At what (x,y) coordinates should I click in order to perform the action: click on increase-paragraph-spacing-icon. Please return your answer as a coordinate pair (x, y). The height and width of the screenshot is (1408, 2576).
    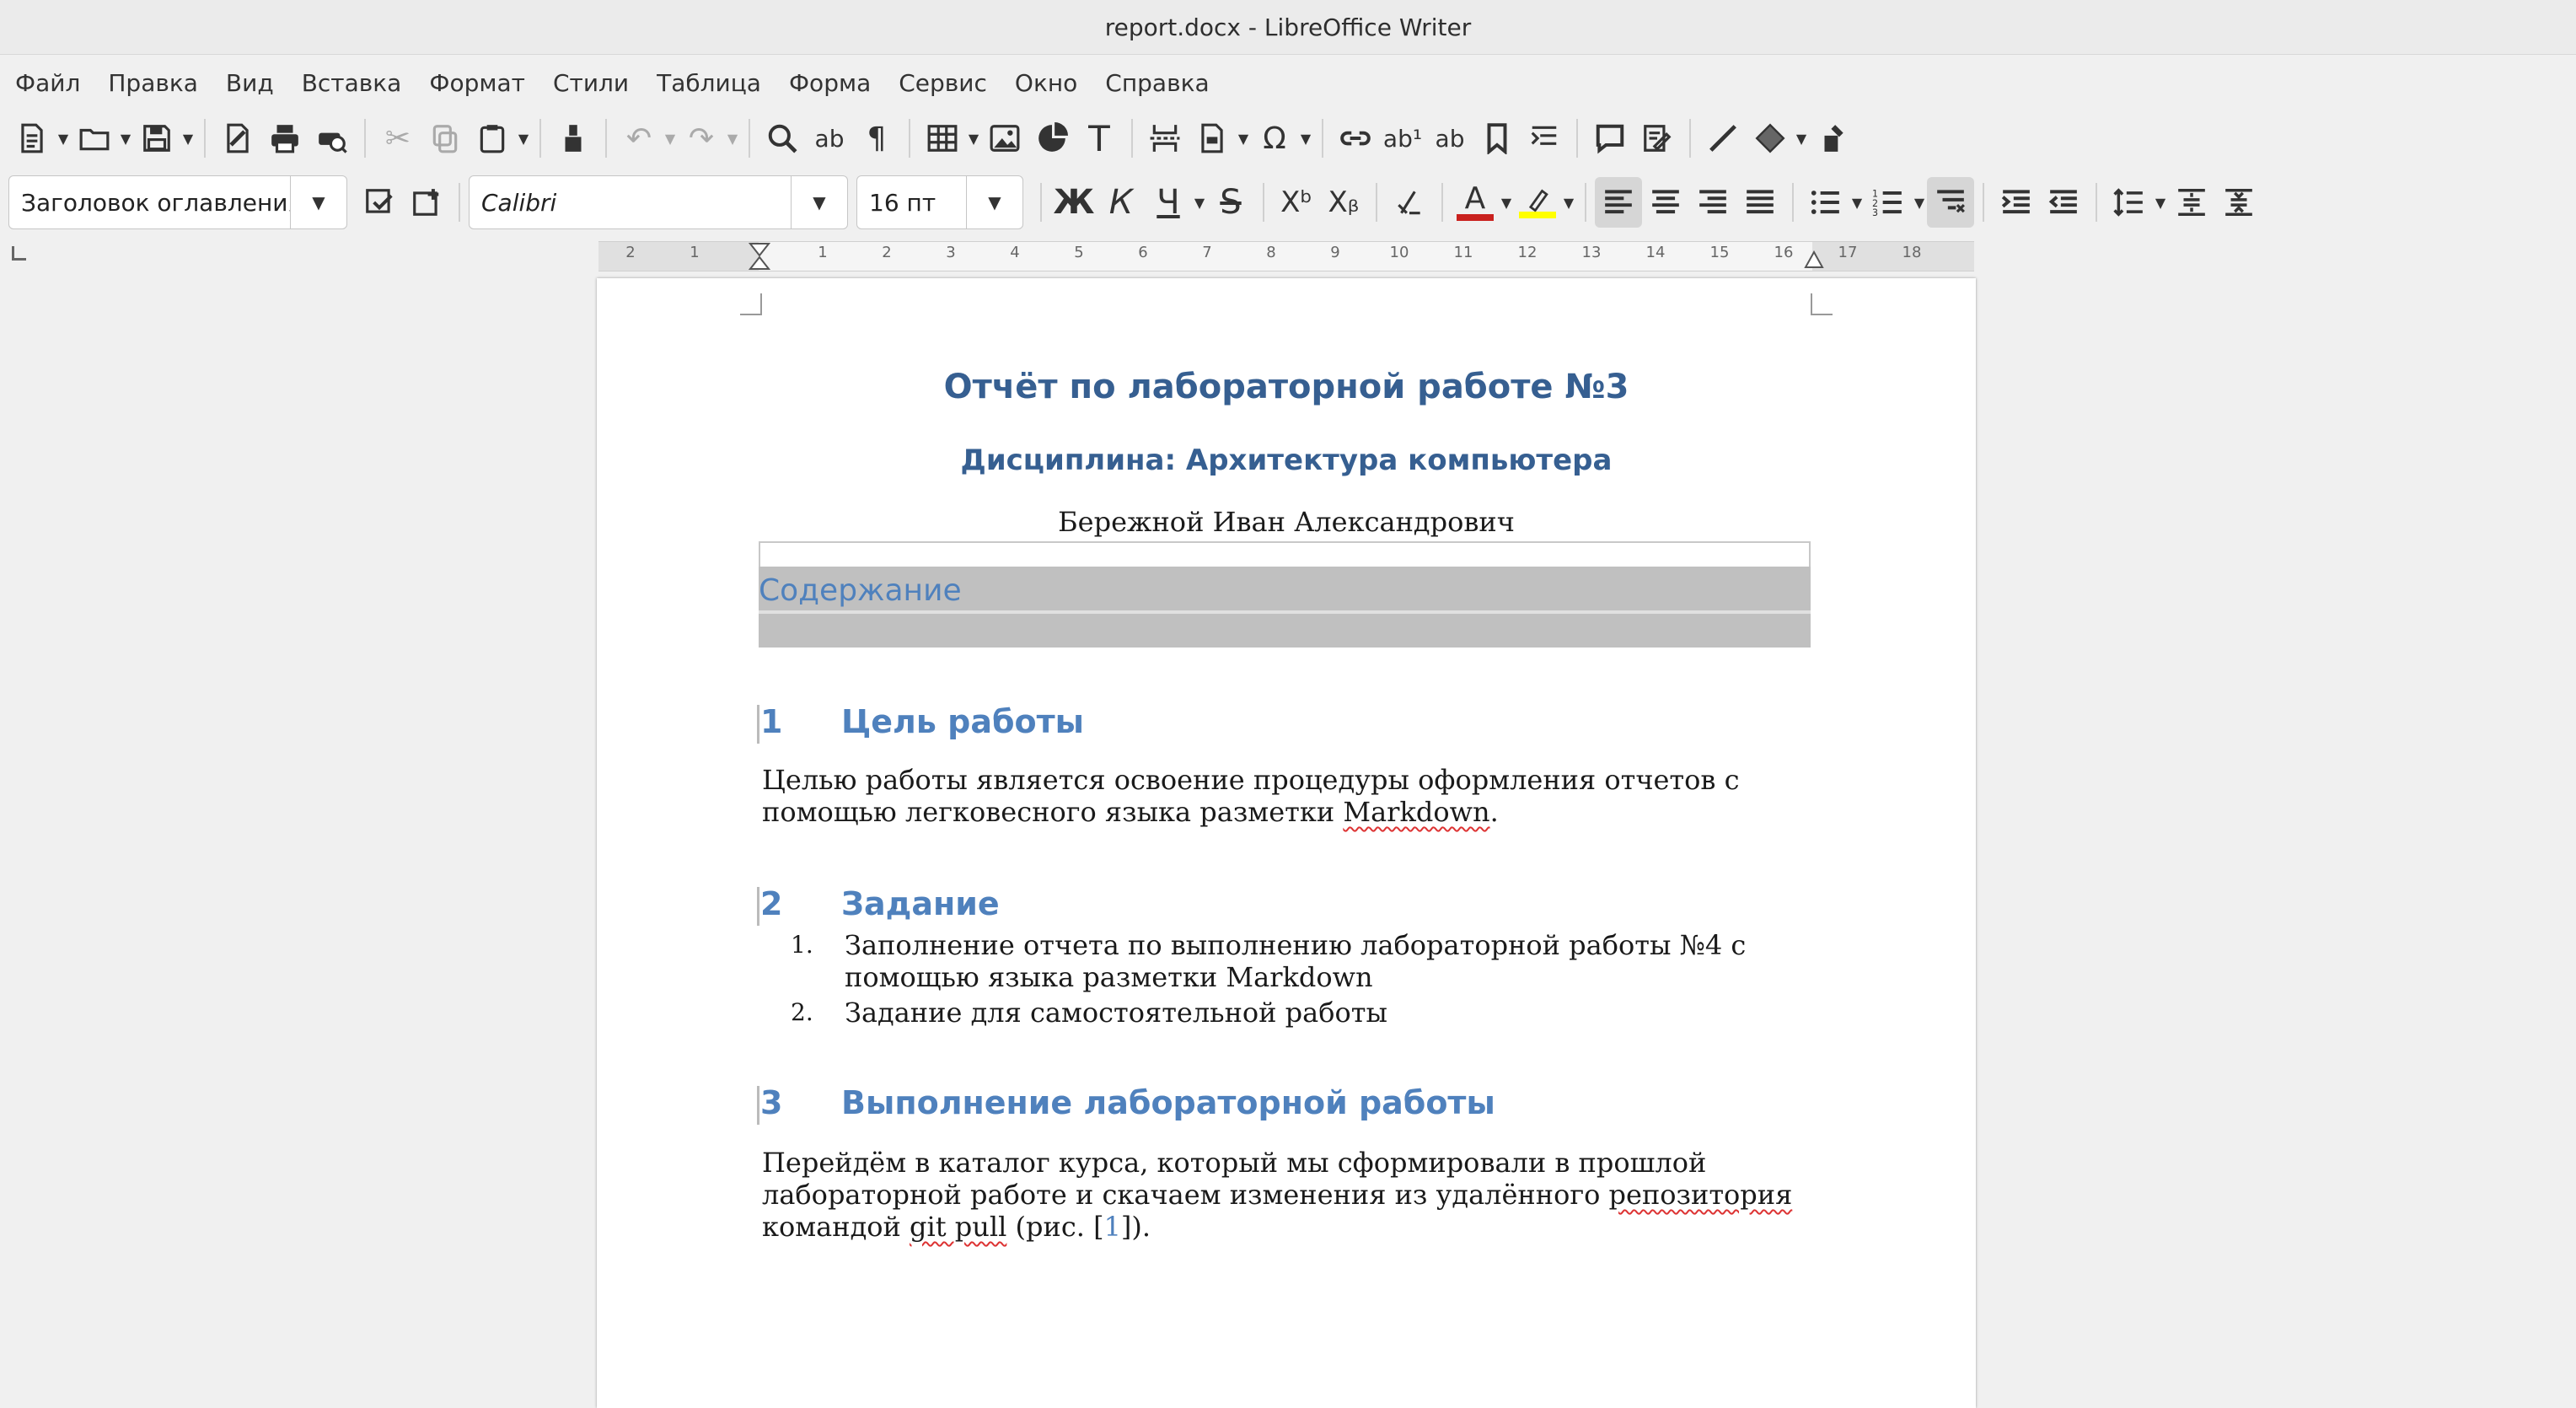
    Looking at the image, I should click on (2191, 202).